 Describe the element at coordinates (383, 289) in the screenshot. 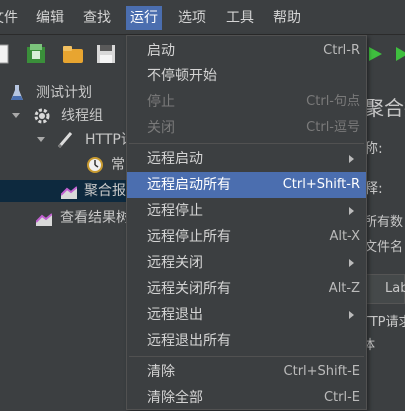

I see `table-header: Lab` at that location.